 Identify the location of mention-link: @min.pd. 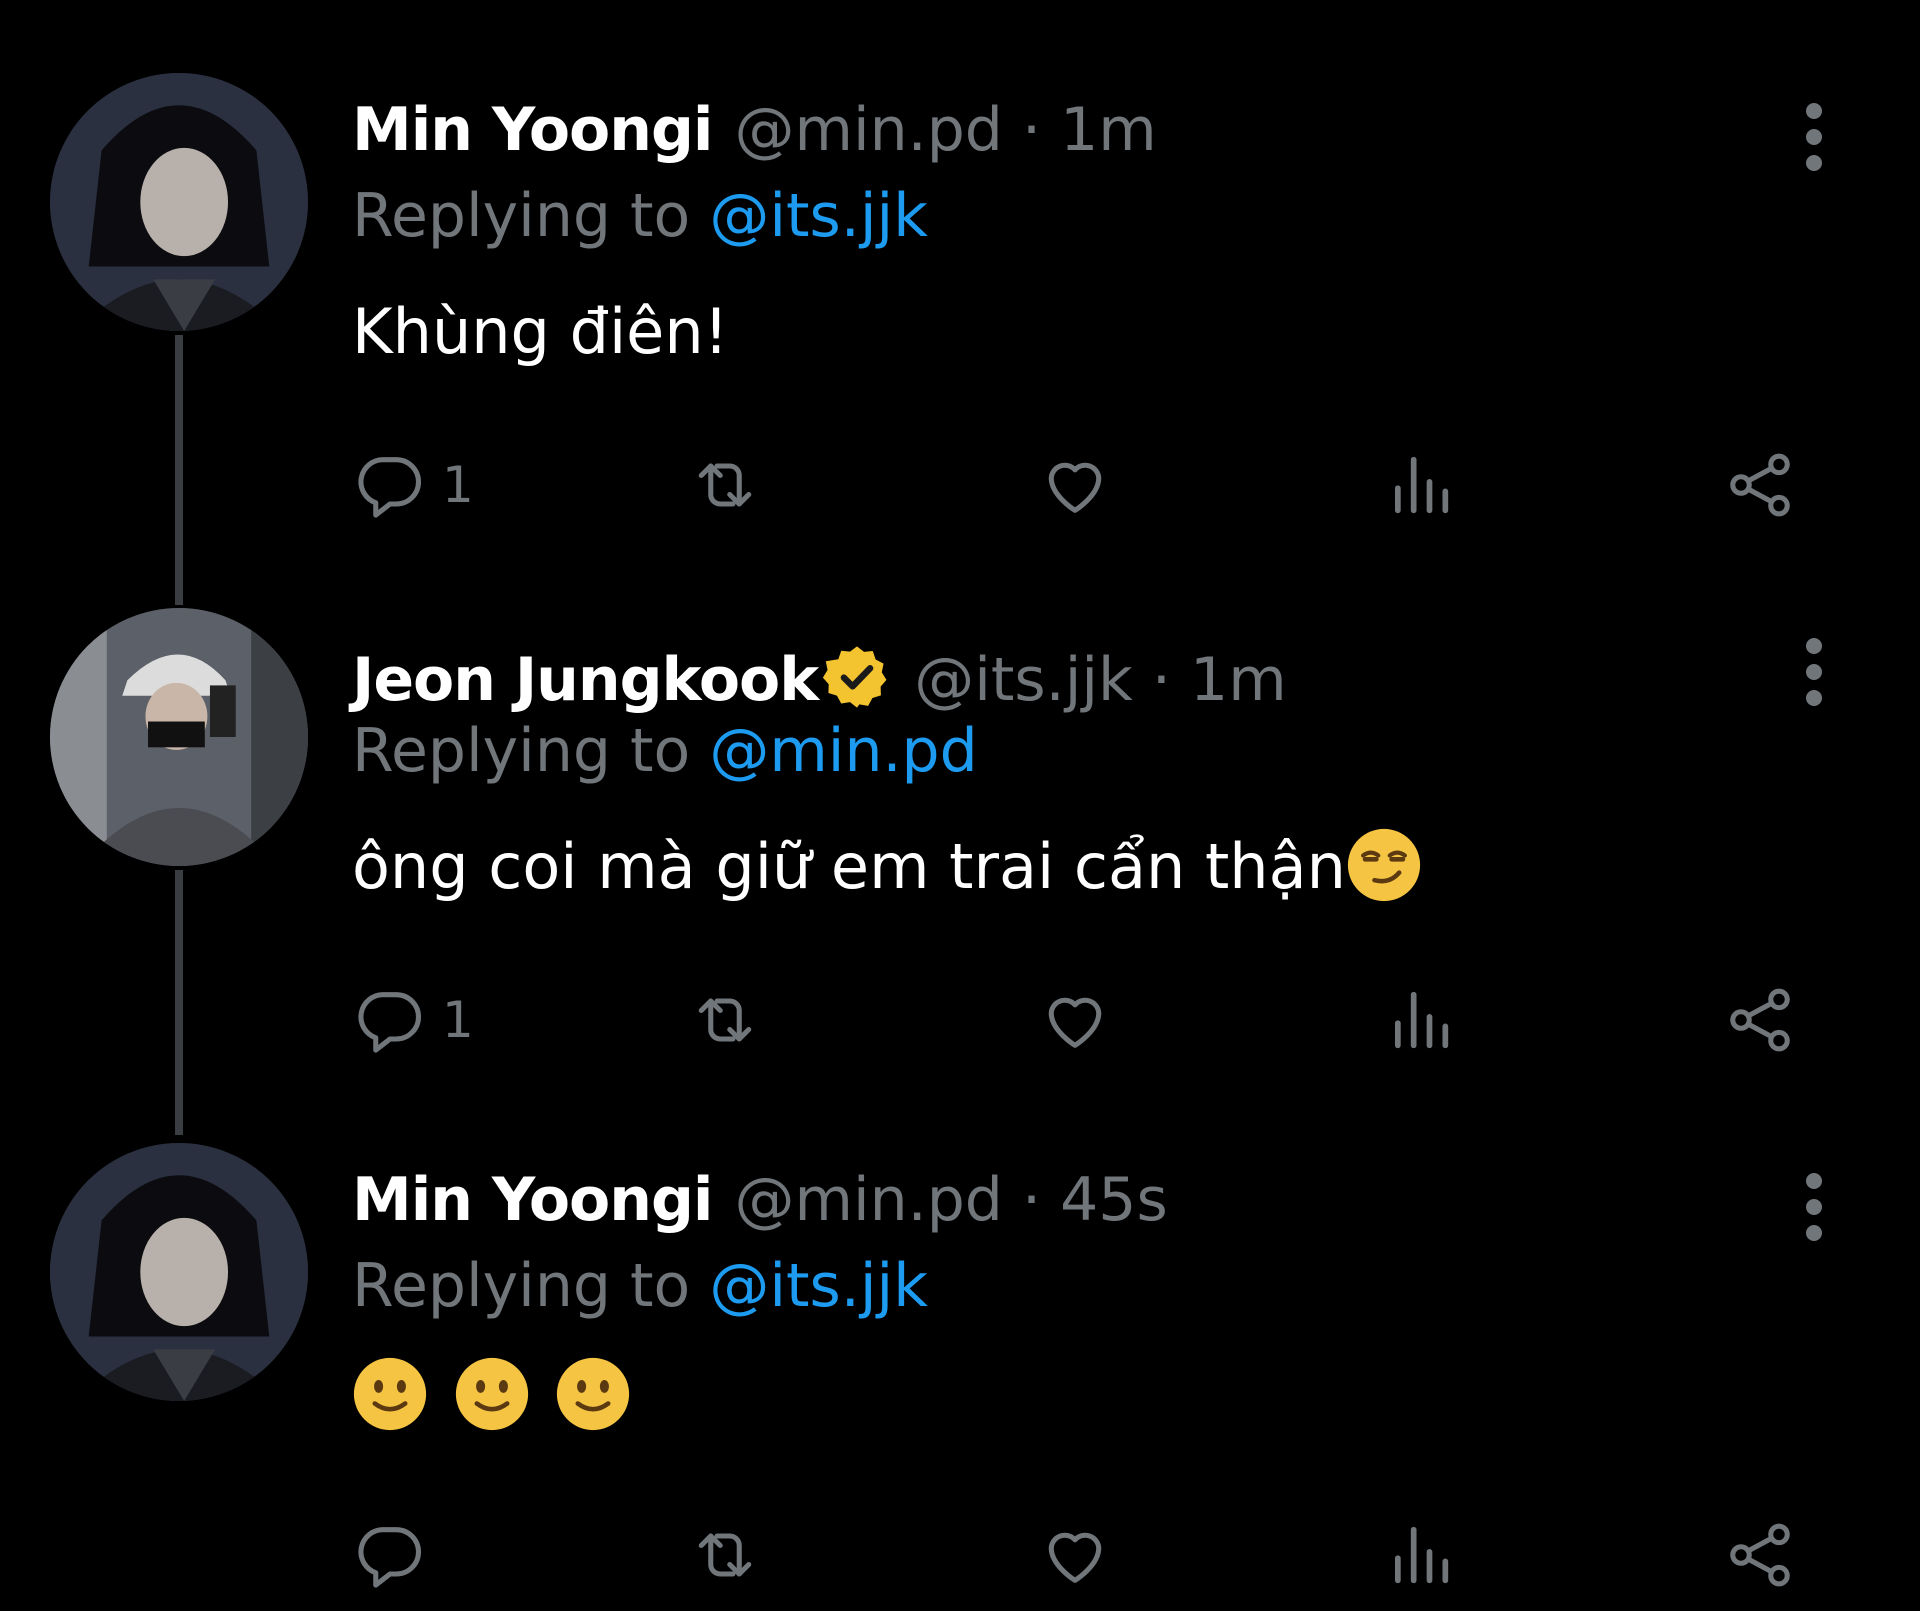
(843, 751).